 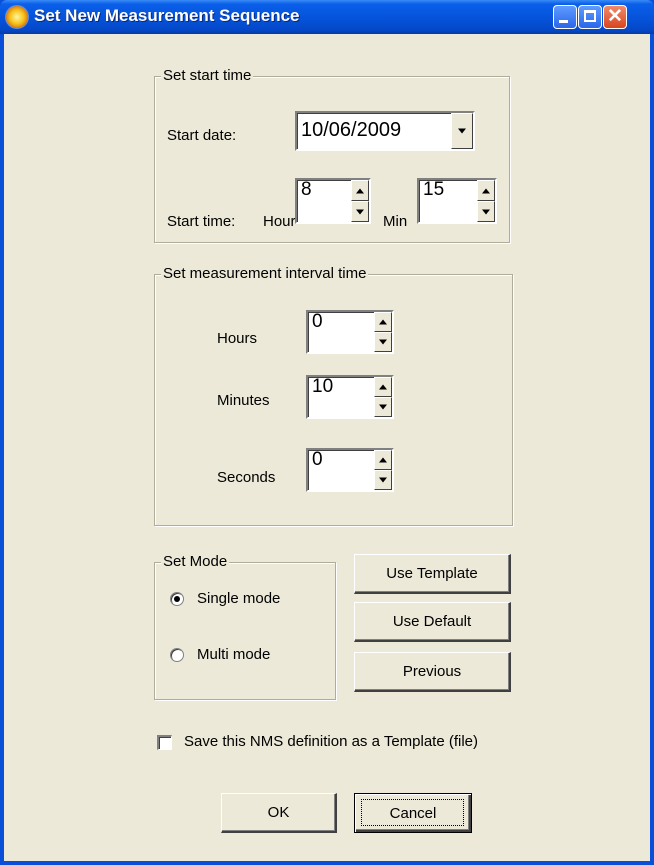 I want to click on title-bar: Set New Measurement Sequence ✕, so click(x=327, y=17).